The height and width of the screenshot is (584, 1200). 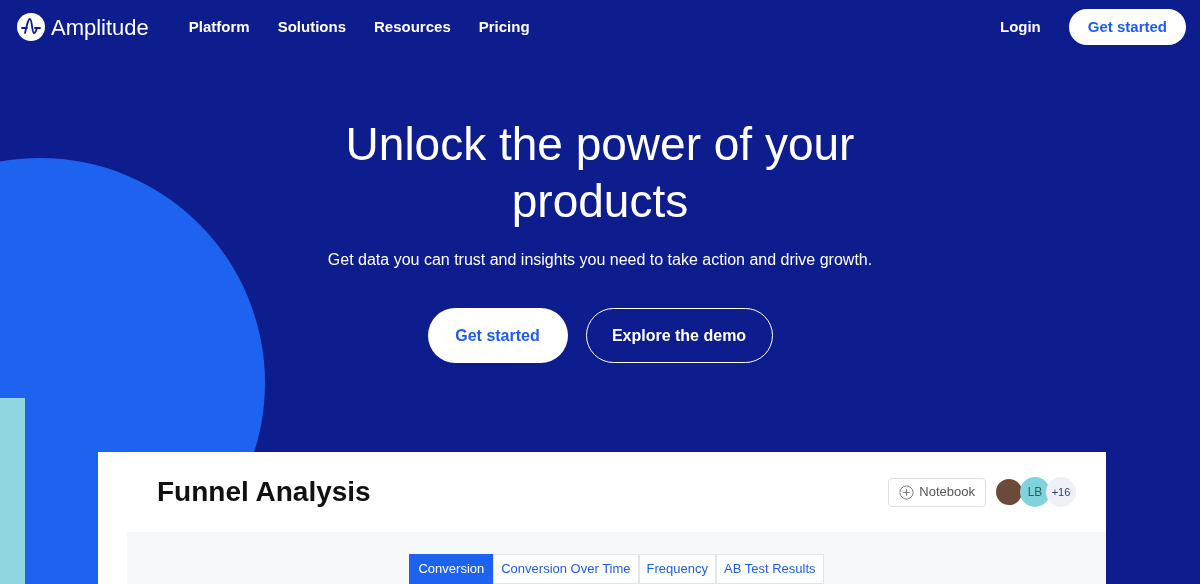 I want to click on plus-circle-icon, so click(x=907, y=492).